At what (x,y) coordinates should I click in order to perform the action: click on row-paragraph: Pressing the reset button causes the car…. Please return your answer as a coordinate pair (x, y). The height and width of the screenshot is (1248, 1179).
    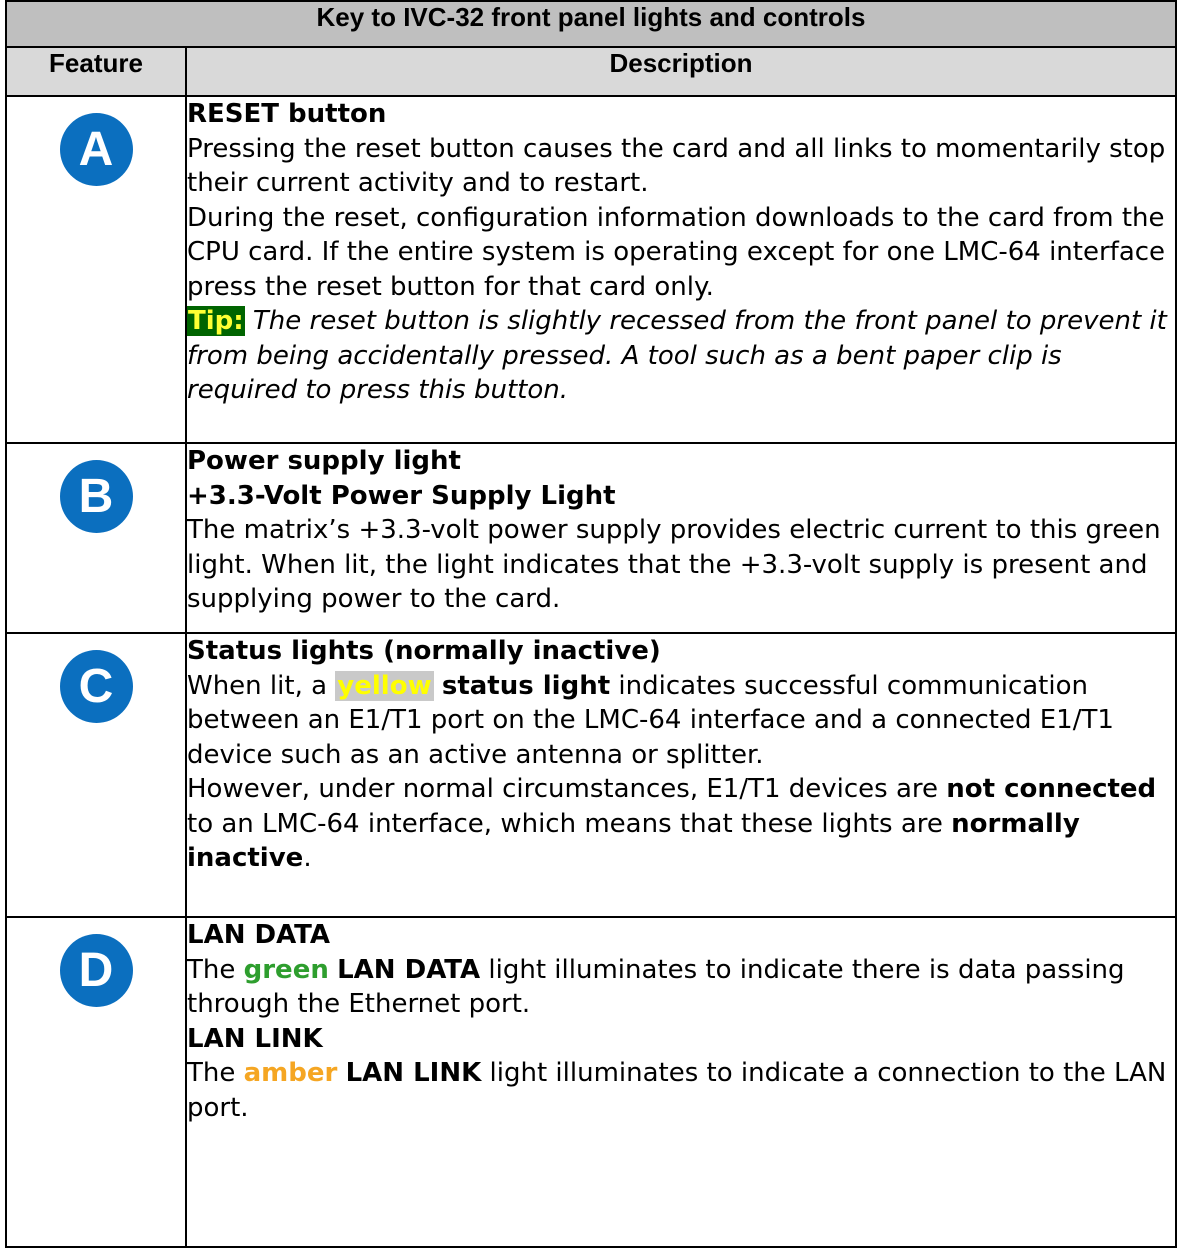
    Looking at the image, I should click on (676, 166).